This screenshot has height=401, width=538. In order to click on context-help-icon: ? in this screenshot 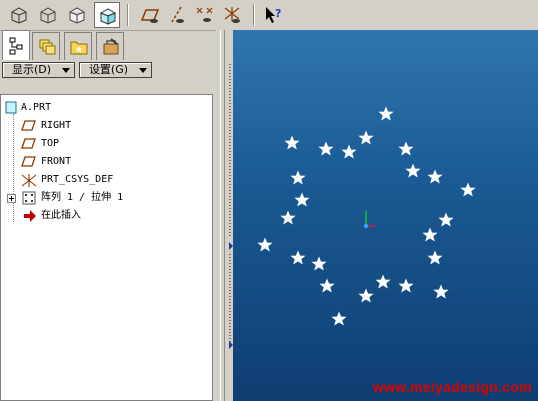, I will do `click(273, 15)`.